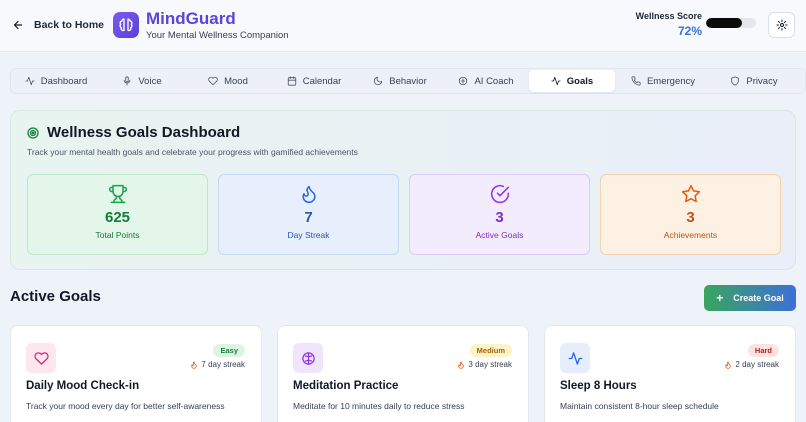  Describe the element at coordinates (117, 217) in the screenshot. I see `stat-value: 625` at that location.